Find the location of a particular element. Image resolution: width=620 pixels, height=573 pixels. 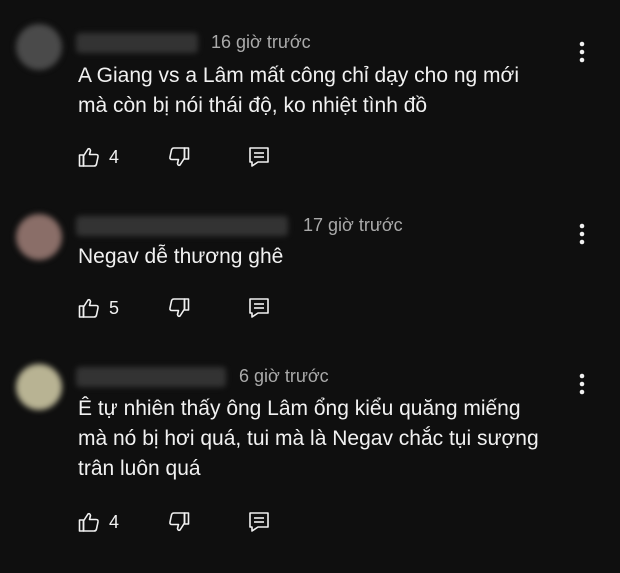

comment-text-line: Negav dễ thương ghê is located at coordinates (181, 256).